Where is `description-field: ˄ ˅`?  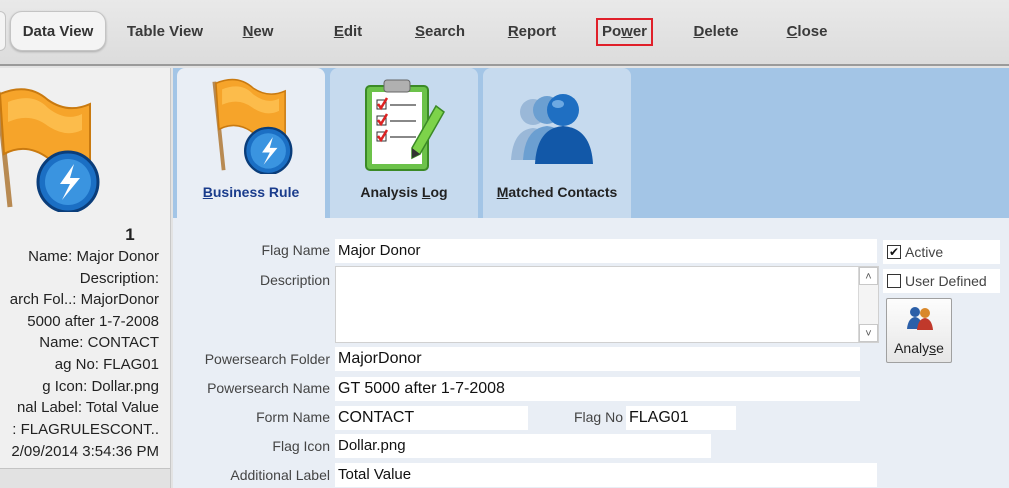
description-field: ˄ ˅ is located at coordinates (607, 304).